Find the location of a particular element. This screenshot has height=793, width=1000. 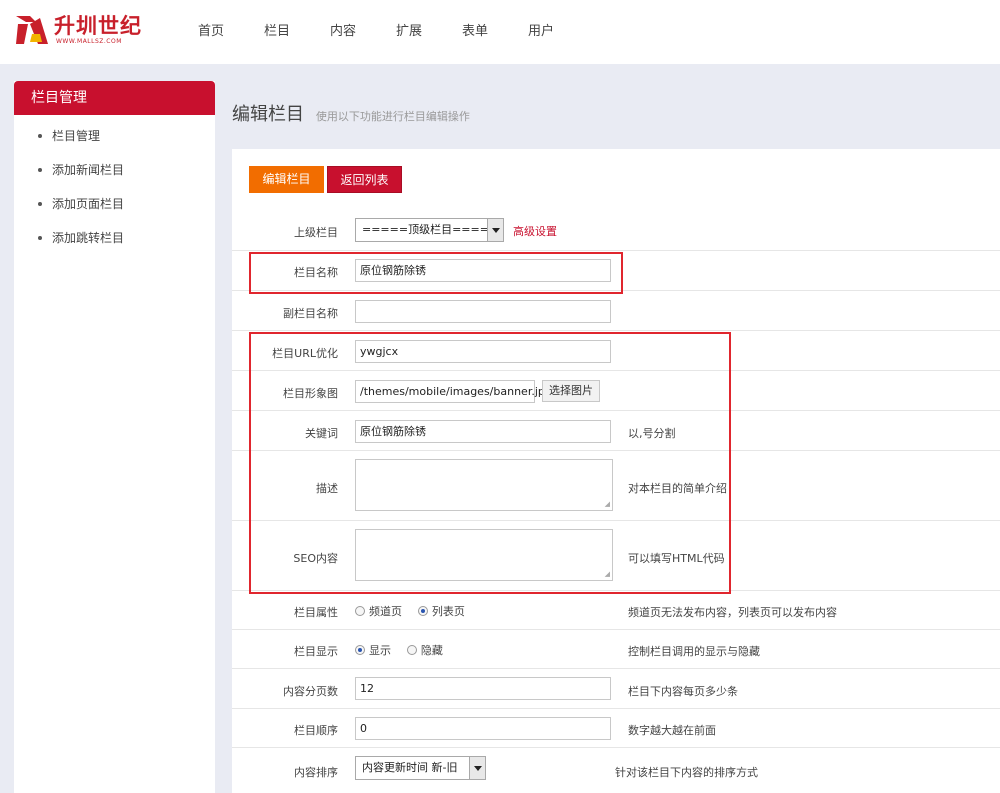

sidebar-item-add-page: 添加页面栏目 is located at coordinates (114, 204).